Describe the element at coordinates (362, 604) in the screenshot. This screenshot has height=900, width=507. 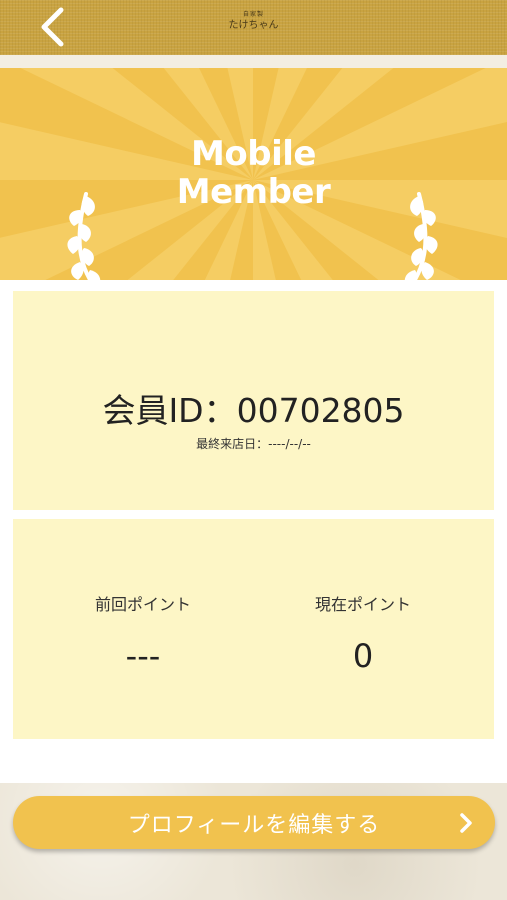
I see `current-points-label: 現在ポイント` at that location.